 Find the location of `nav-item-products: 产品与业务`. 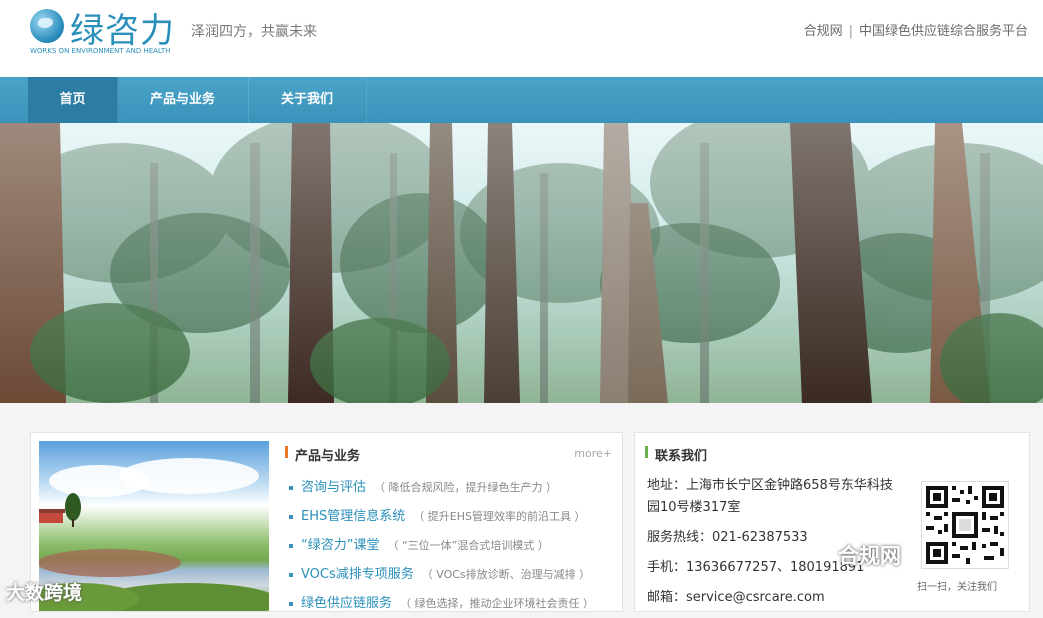

nav-item-products: 产品与业务 is located at coordinates (183, 100).